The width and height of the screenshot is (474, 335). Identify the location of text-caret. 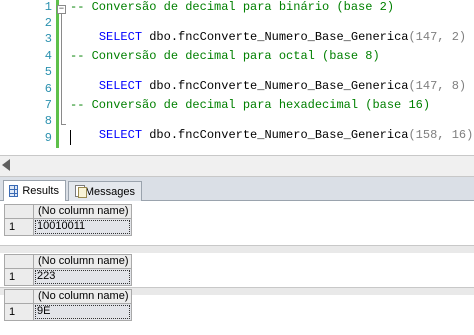
(70, 137).